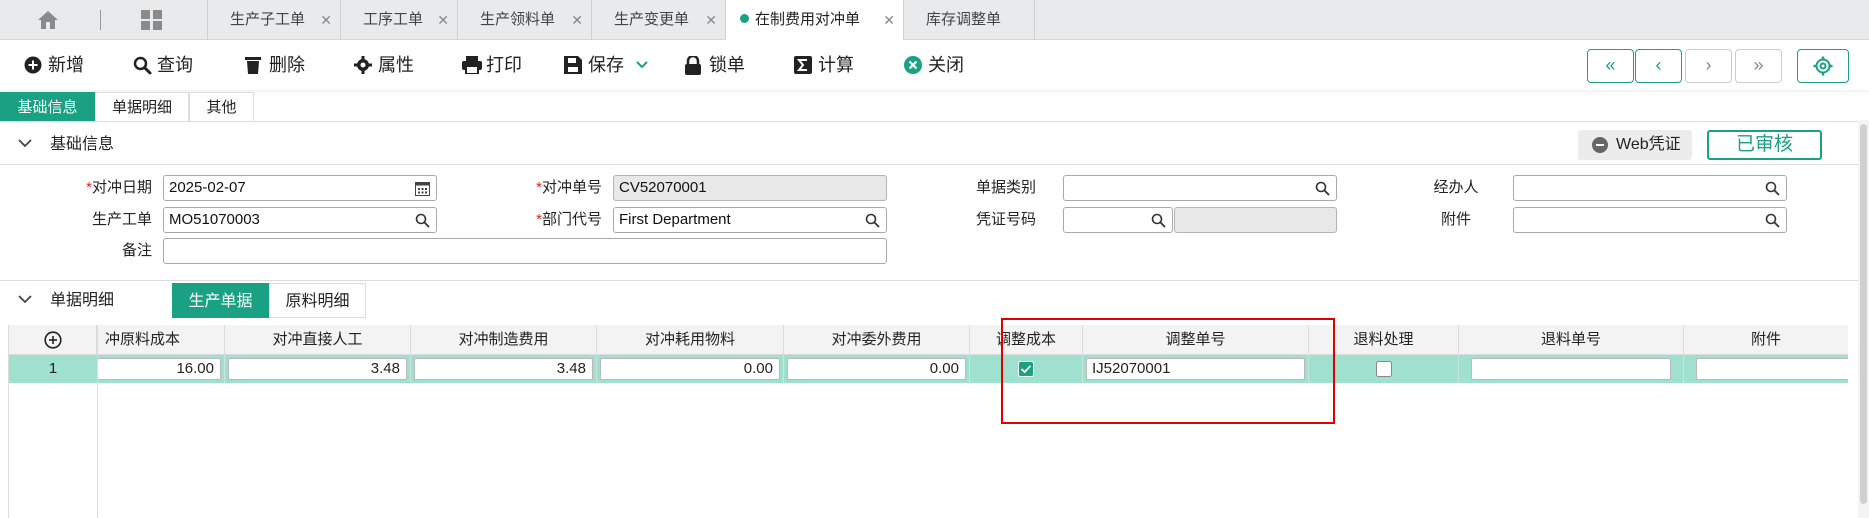  I want to click on page-tab-basic: 基础信息, so click(47, 107).